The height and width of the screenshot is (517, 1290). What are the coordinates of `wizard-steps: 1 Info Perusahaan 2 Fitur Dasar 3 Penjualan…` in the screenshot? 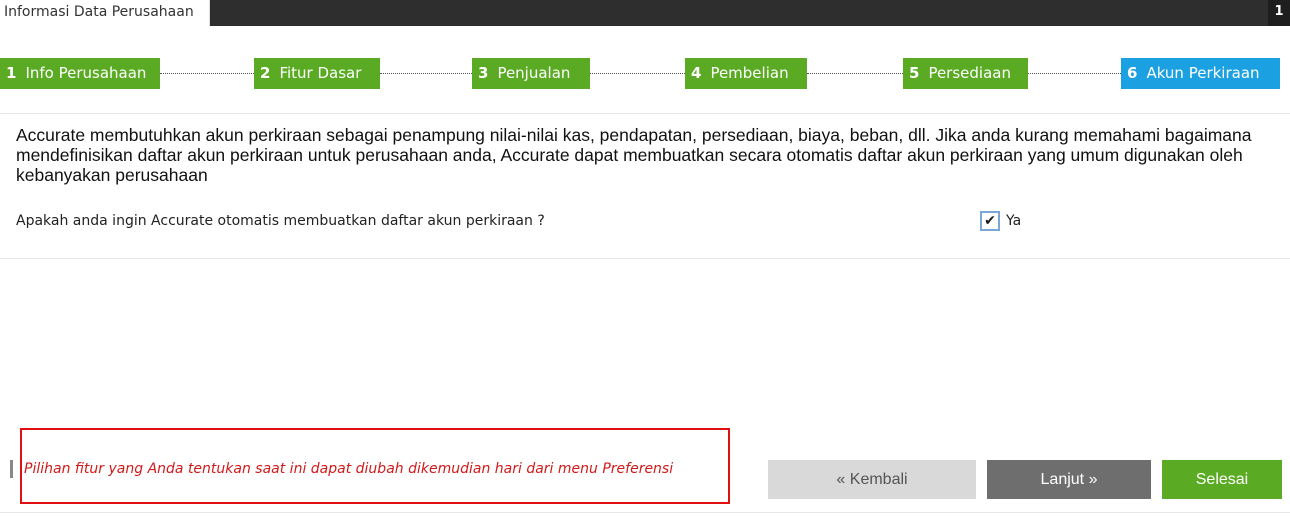 It's located at (645, 74).